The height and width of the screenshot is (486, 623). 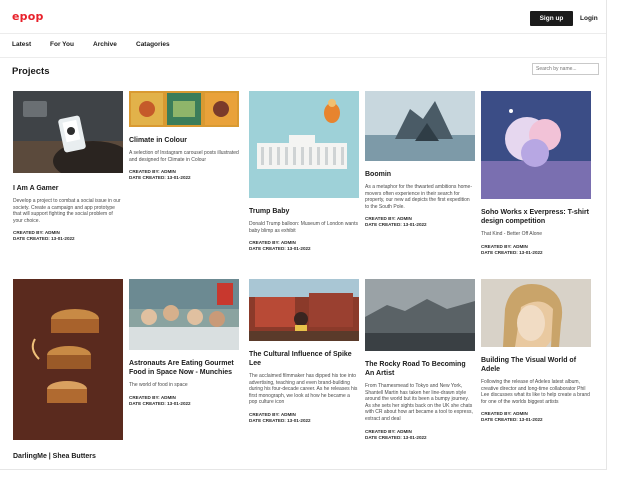 I want to click on signup-button: Sign up, so click(x=551, y=18).